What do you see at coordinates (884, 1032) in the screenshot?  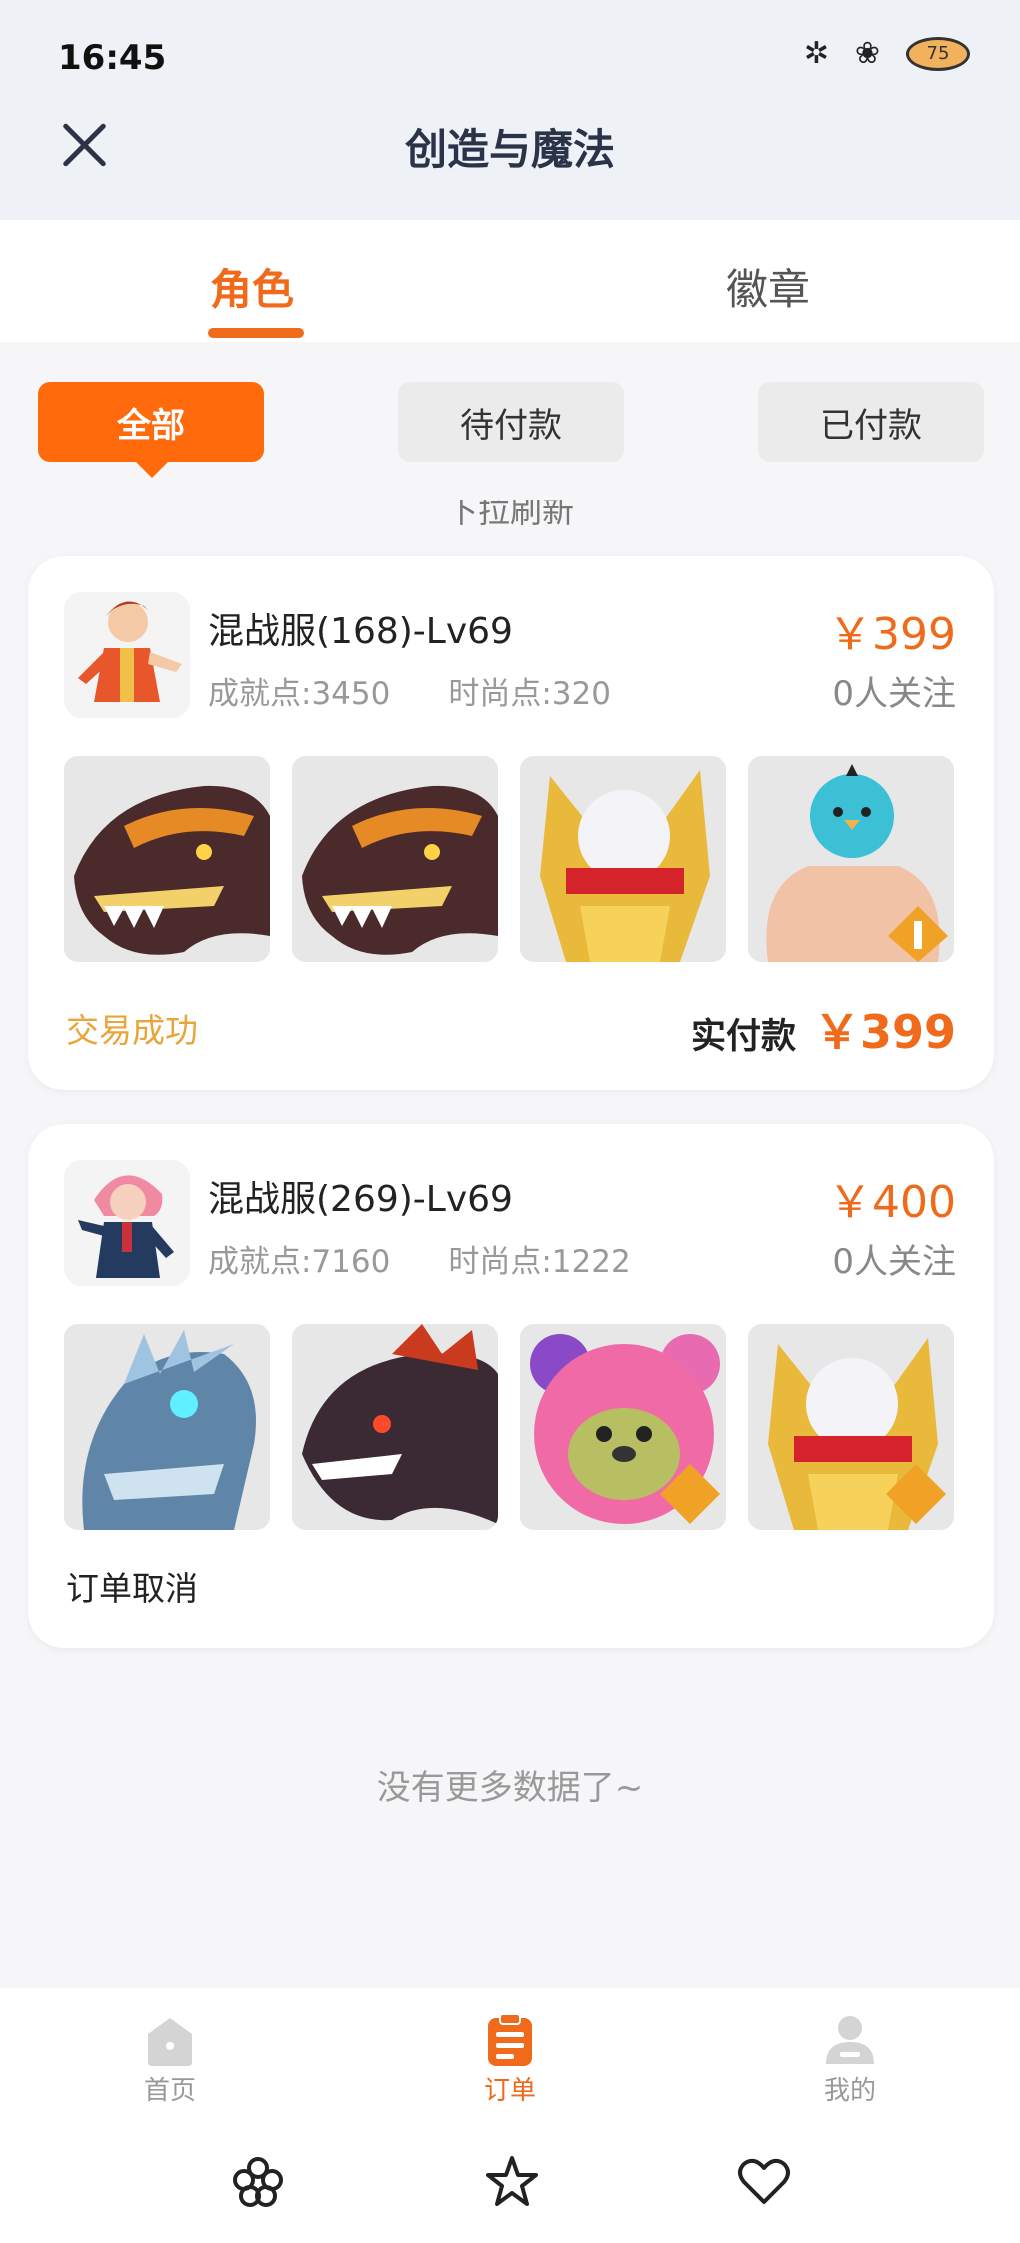 I see `paid-value: ￥399` at bounding box center [884, 1032].